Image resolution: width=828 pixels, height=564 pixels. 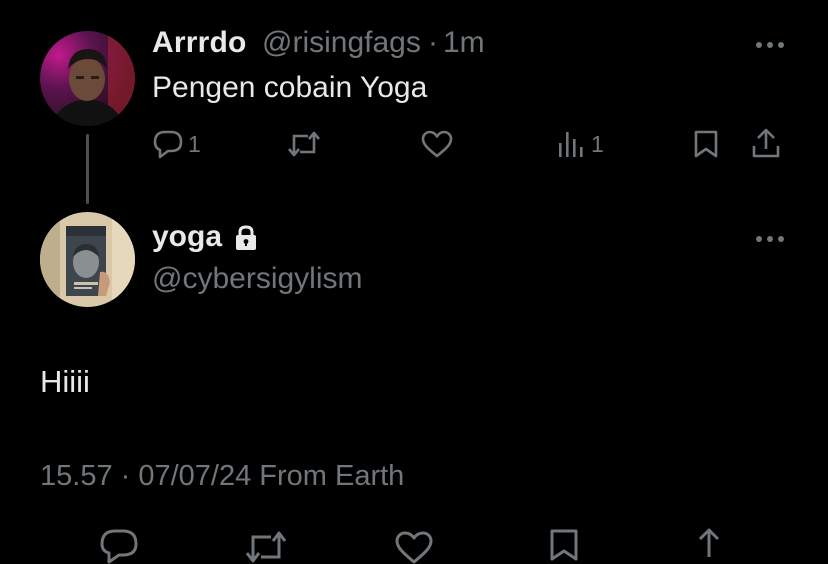 I want to click on views-button: 1, so click(x=580, y=144).